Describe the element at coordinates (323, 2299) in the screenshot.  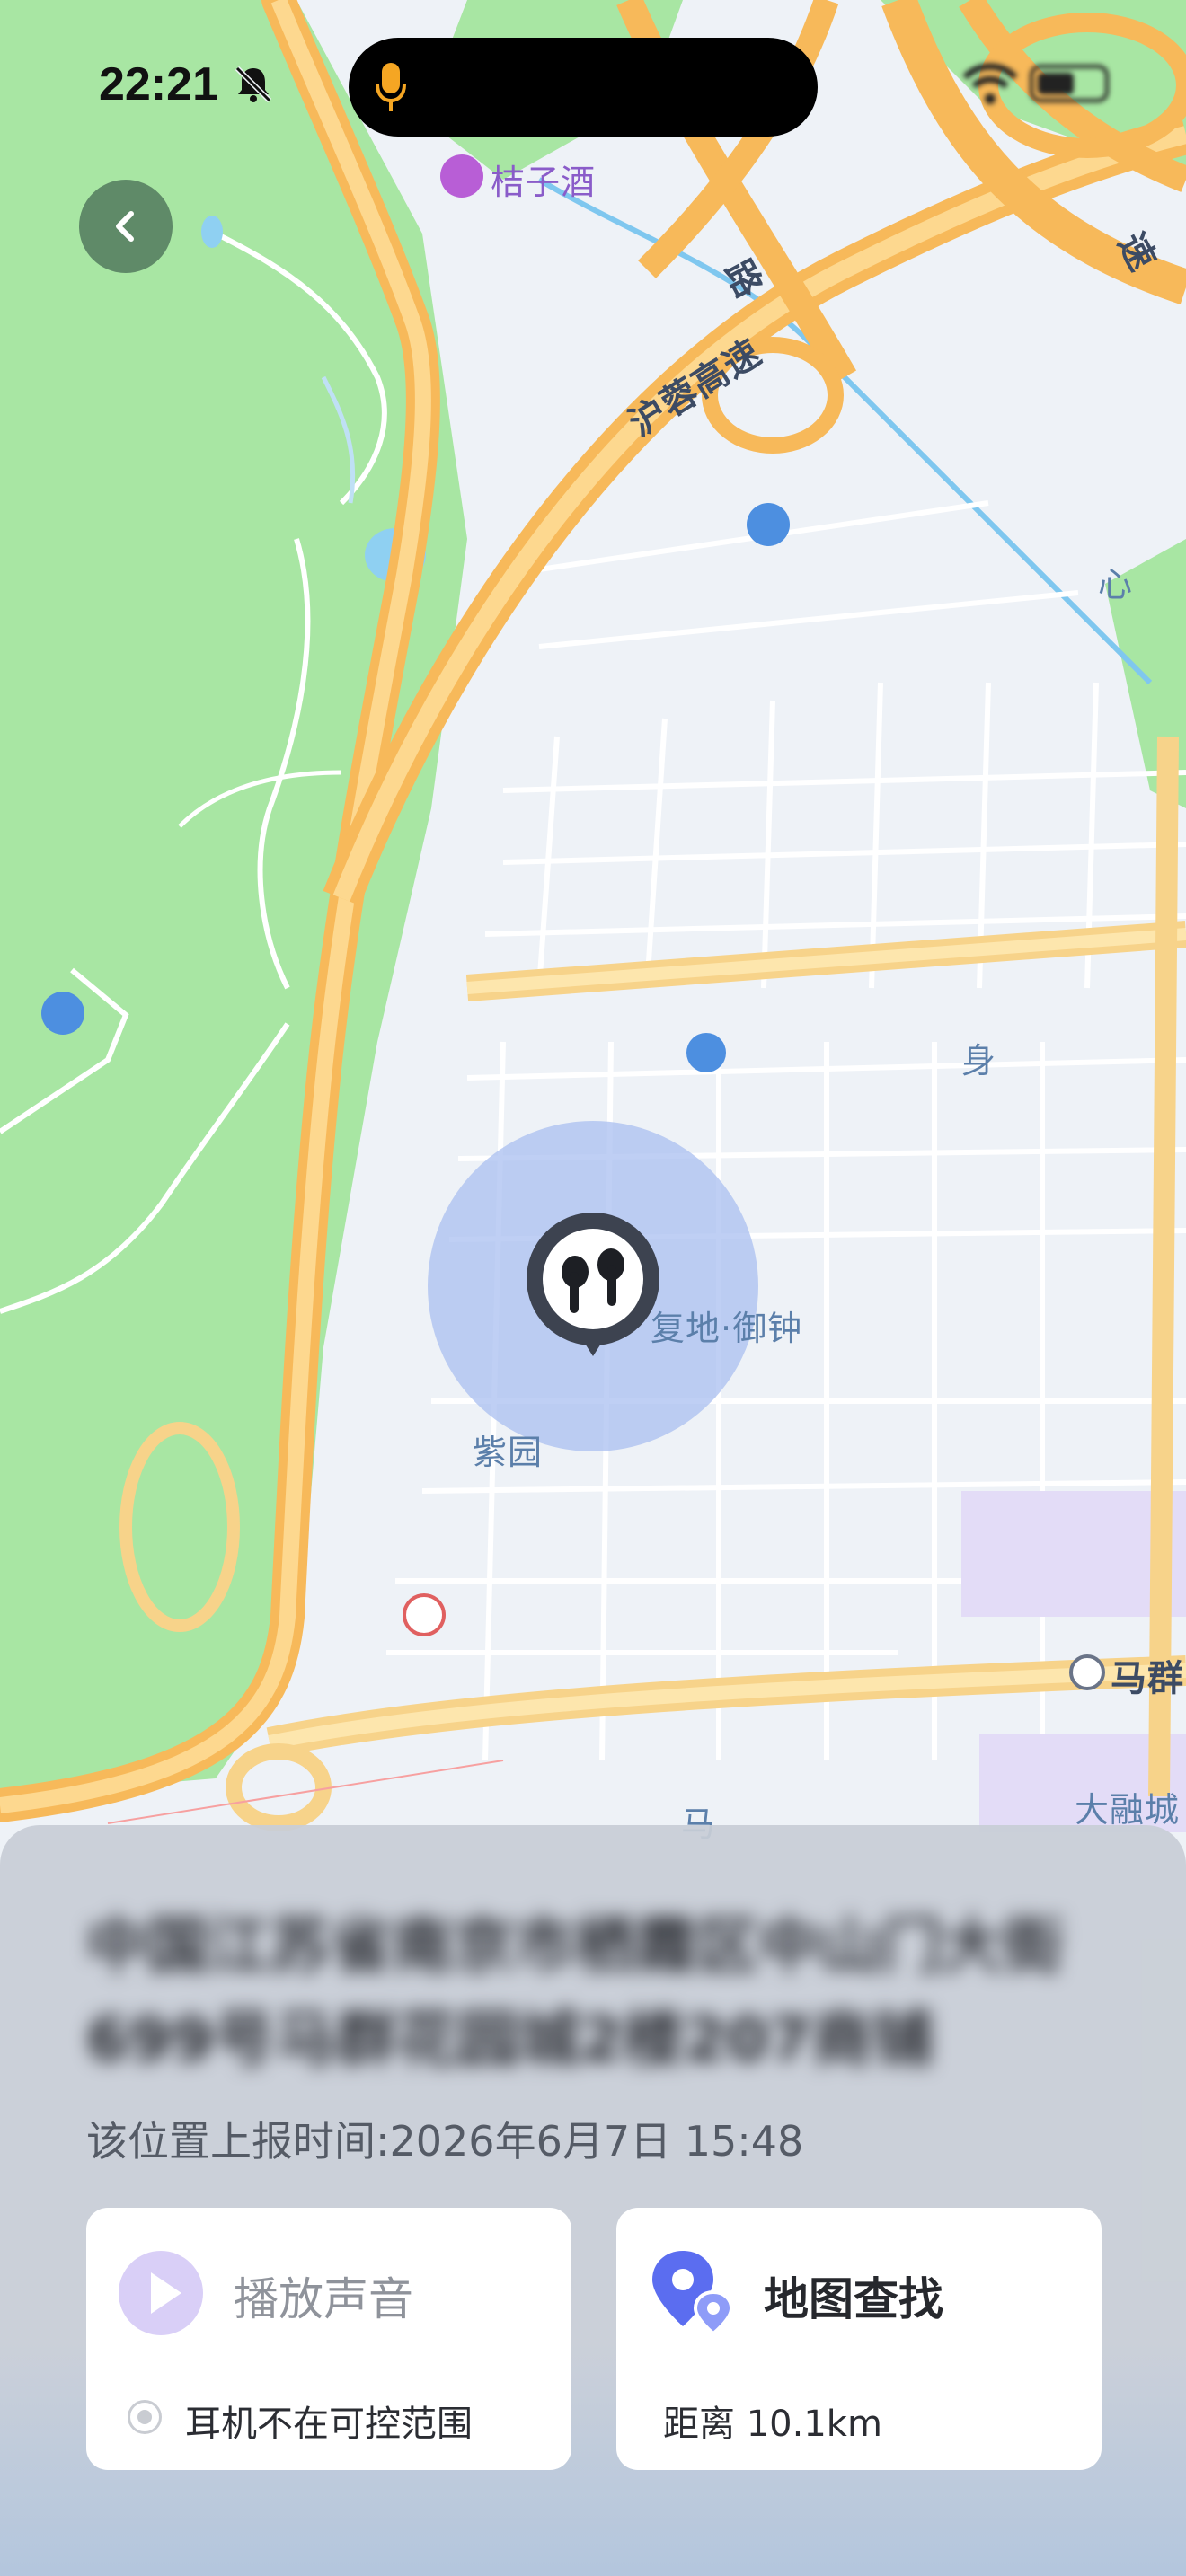
I see `play-sound-label: 播放声音` at that location.